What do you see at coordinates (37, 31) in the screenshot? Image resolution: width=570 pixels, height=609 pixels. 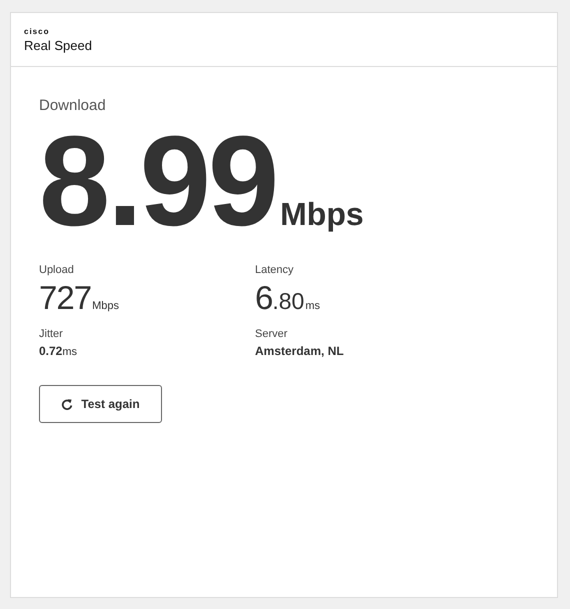 I see `logo-text: cisco` at bounding box center [37, 31].